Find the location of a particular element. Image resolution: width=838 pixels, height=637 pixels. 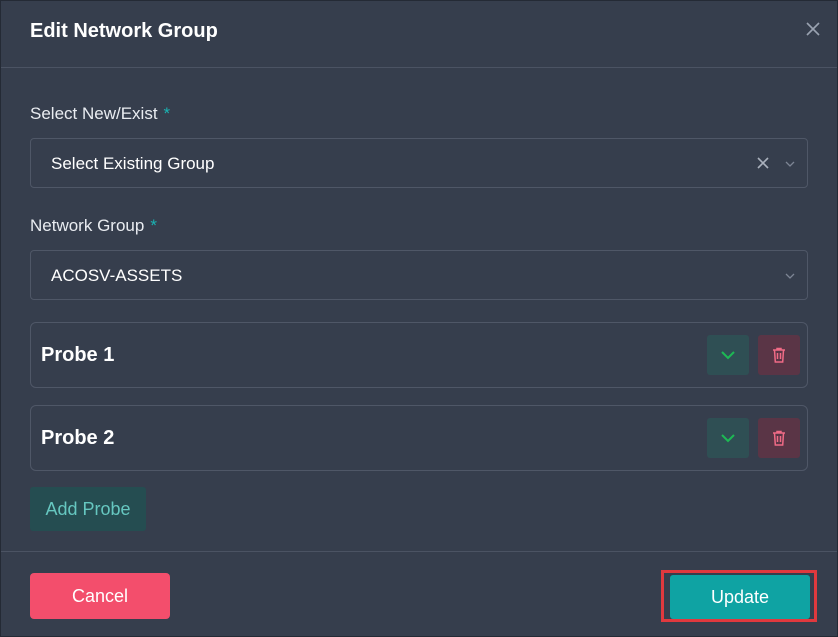

close-button is located at coordinates (813, 29).